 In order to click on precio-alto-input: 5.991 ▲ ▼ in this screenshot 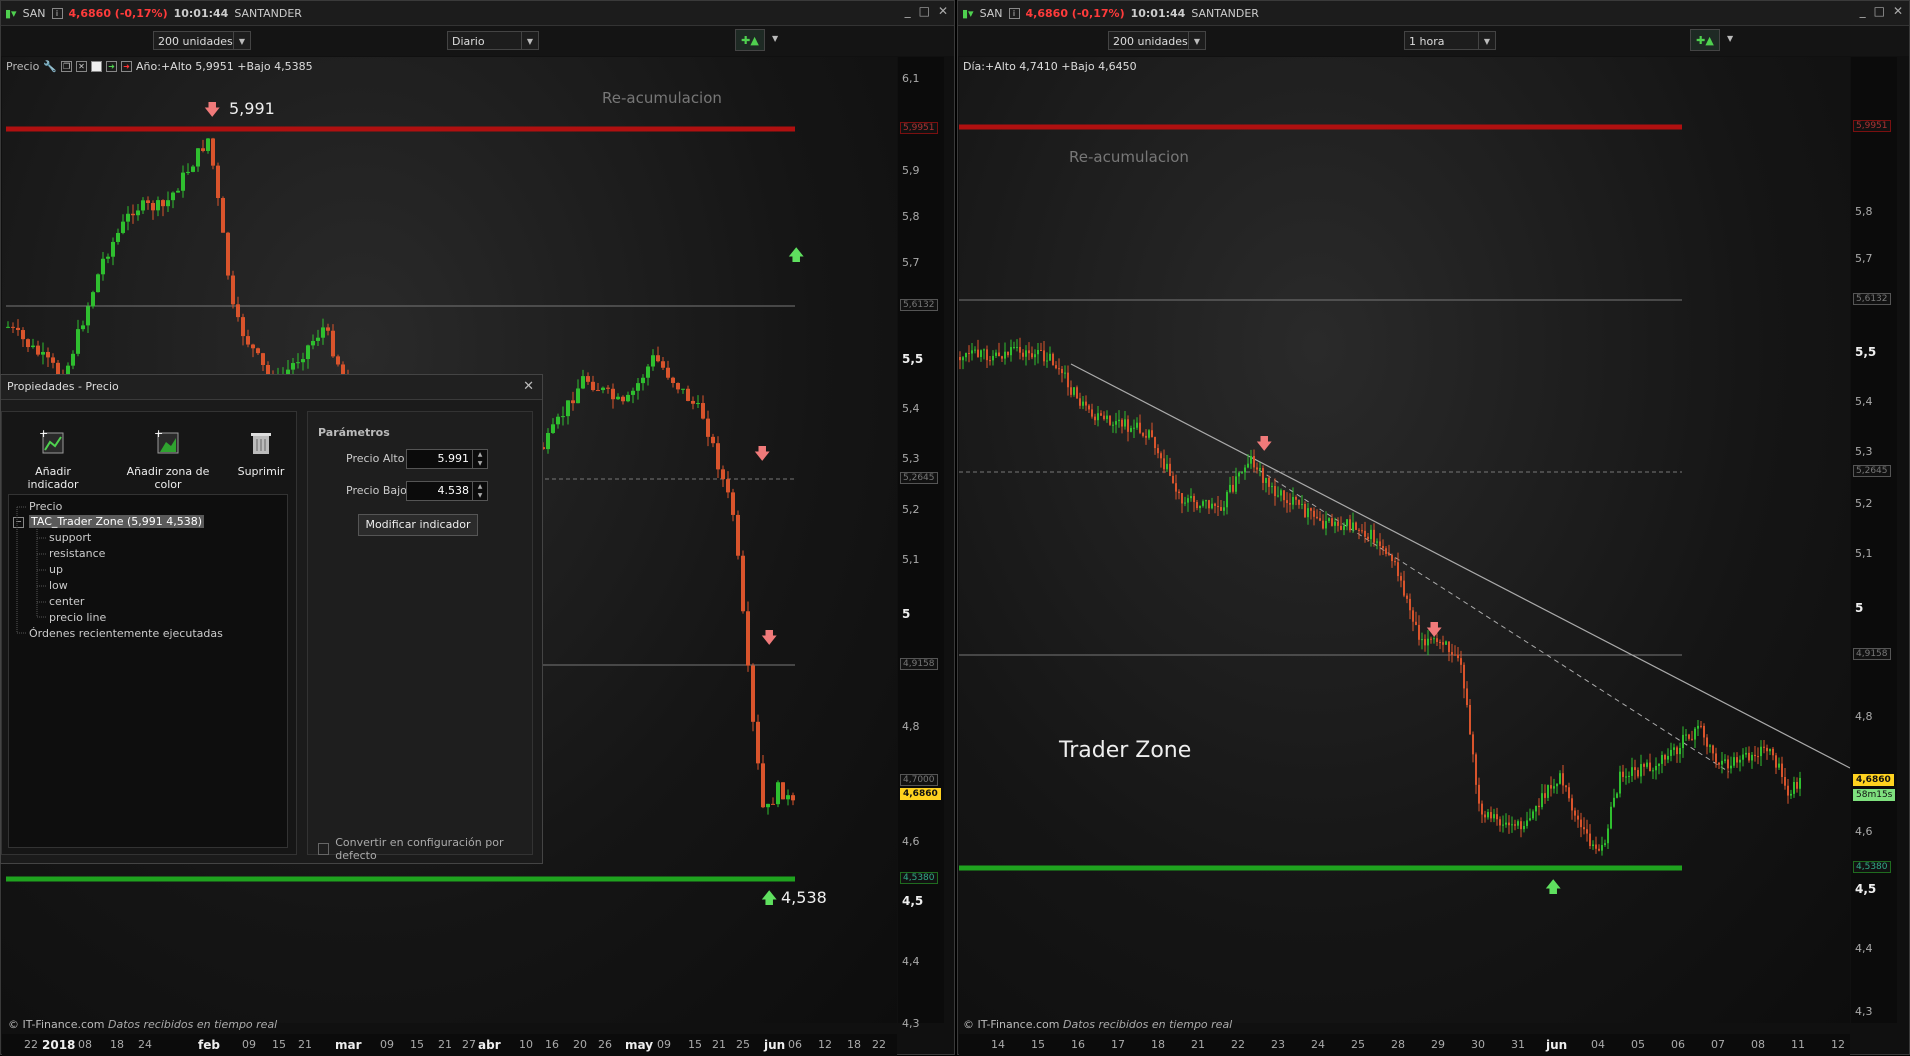, I will do `click(447, 459)`.